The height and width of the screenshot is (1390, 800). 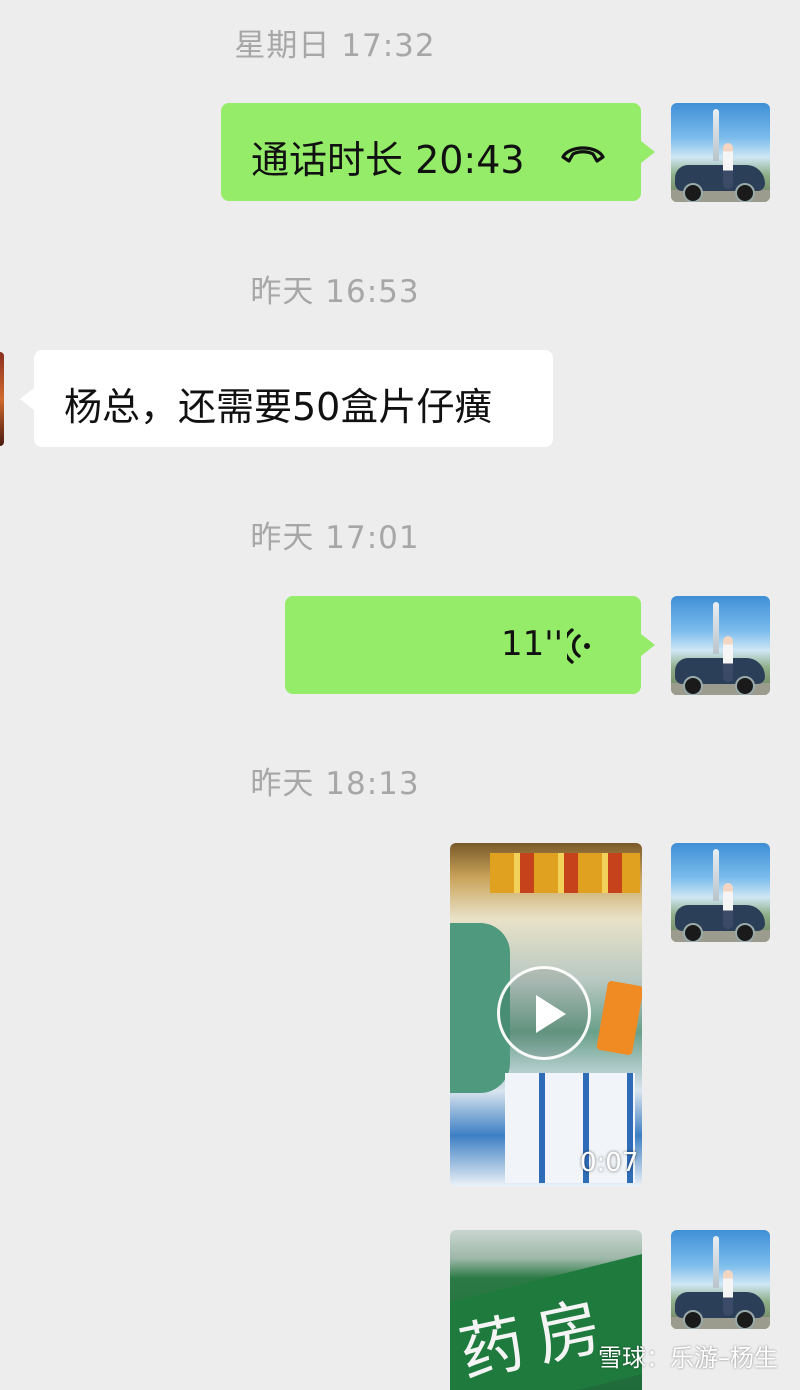 What do you see at coordinates (609, 1163) in the screenshot?
I see `video-duration: 0:07` at bounding box center [609, 1163].